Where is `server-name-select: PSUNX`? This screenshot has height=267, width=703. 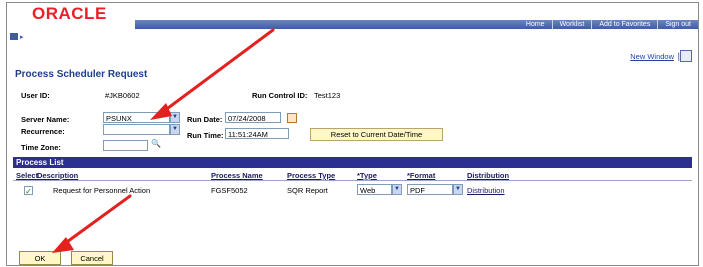
server-name-select: PSUNX is located at coordinates (136, 117).